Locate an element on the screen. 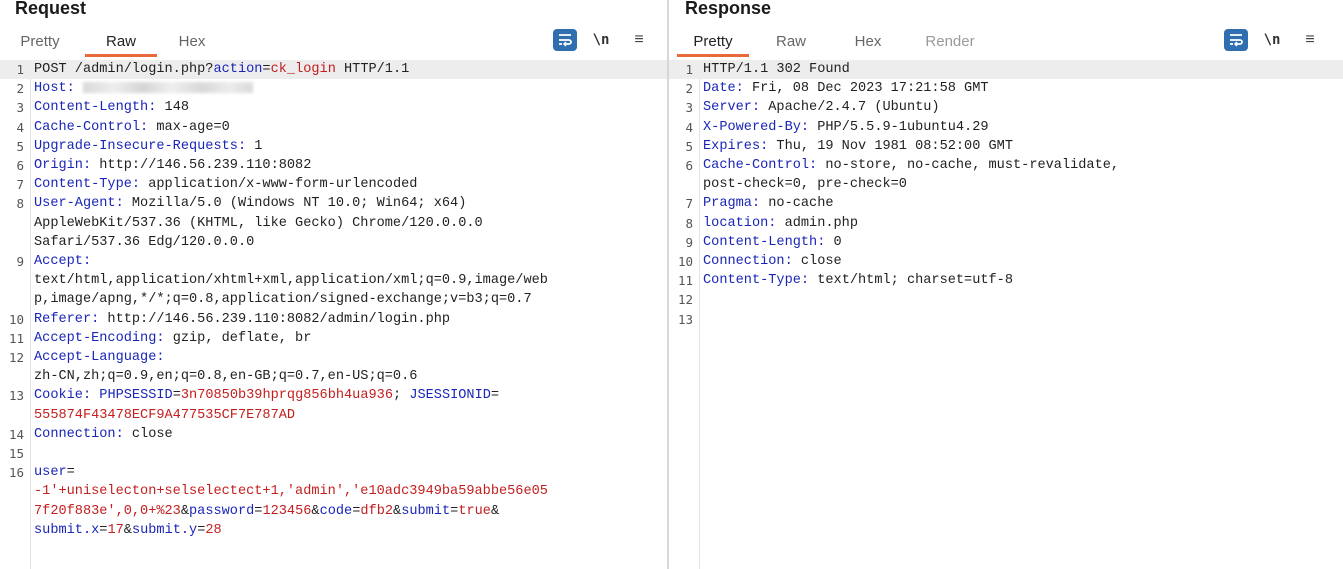 This screenshot has height=569, width=1343. code-line: 3 Server: Apache/2.4.7 (Ubuntu) is located at coordinates (1006, 107).